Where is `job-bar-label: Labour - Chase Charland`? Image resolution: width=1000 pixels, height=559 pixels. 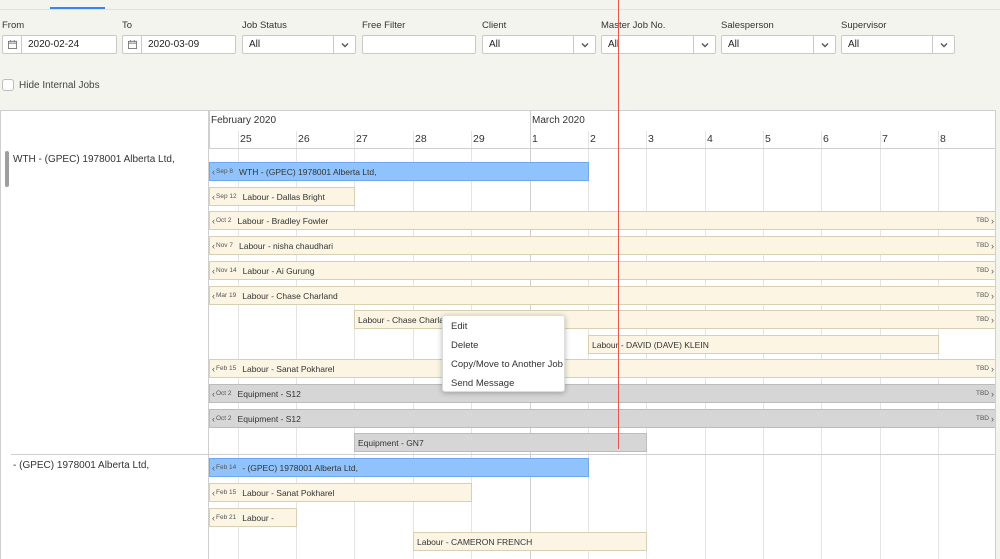
job-bar-label: Labour - Chase Charland is located at coordinates (290, 295).